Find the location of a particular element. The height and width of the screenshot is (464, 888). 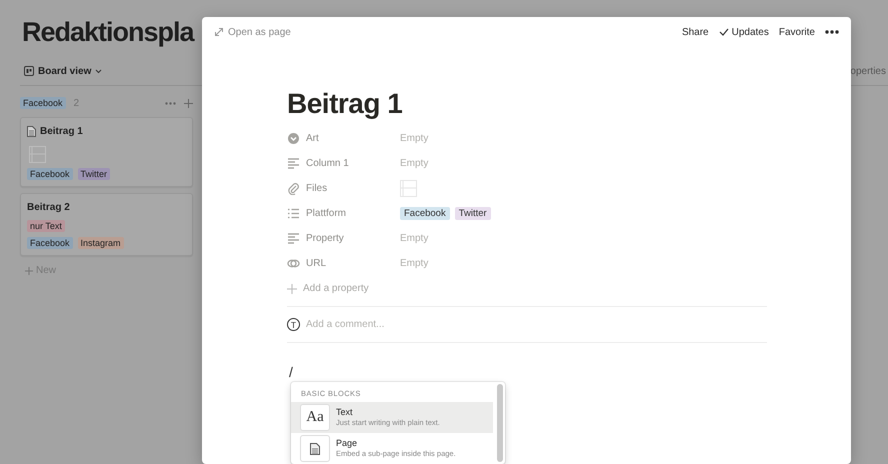

expand-icon is located at coordinates (219, 32).